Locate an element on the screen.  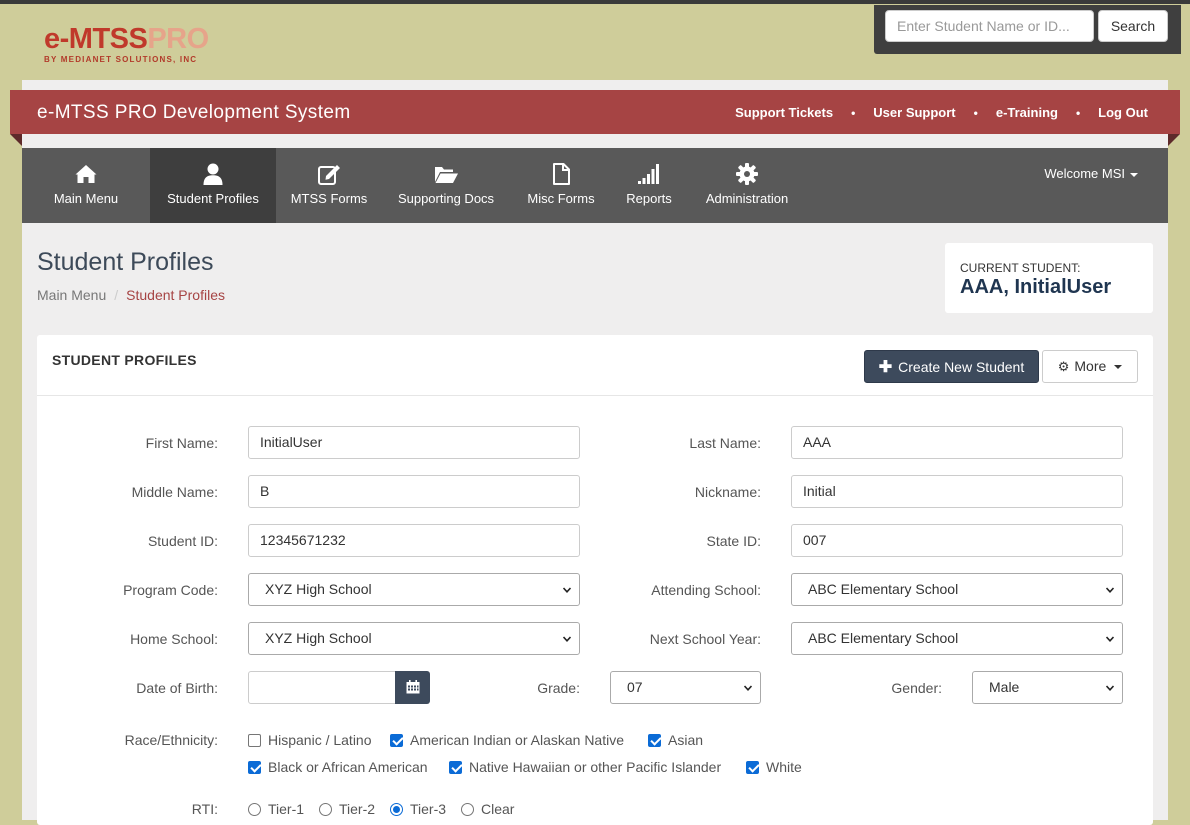
user-menu: Welcome MSI is located at coordinates (1091, 173).